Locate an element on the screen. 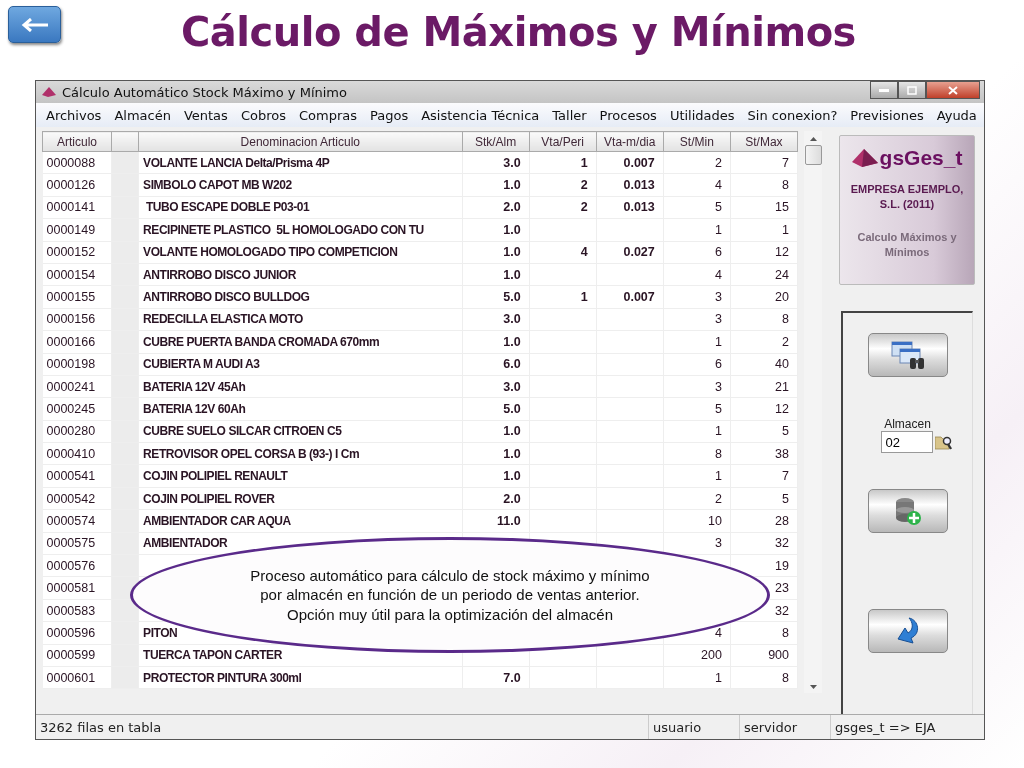 This screenshot has width=1024, height=768. description-cell: RETROVISOR OPEL CORSA B (93-) I Cm is located at coordinates (300, 453).